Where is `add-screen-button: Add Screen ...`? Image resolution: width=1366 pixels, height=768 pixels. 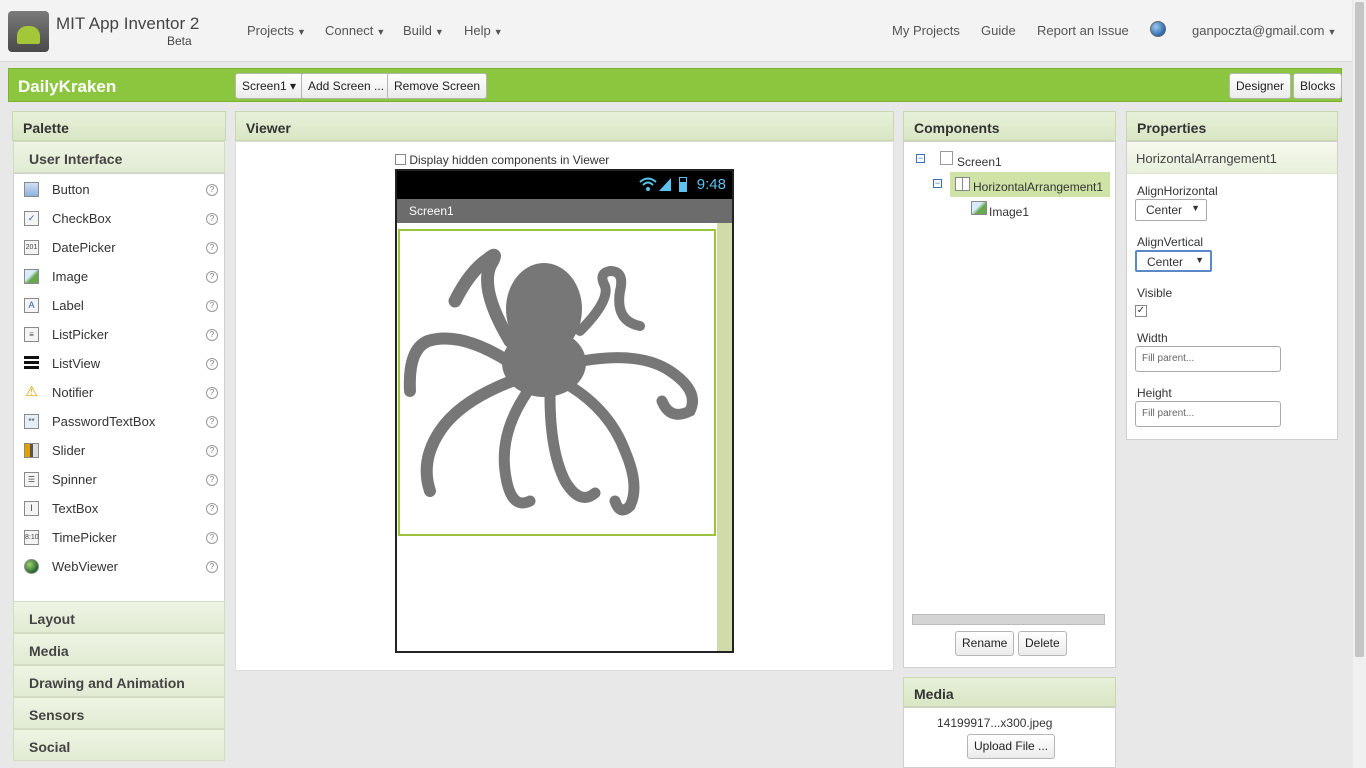 add-screen-button: Add Screen ... is located at coordinates (346, 86).